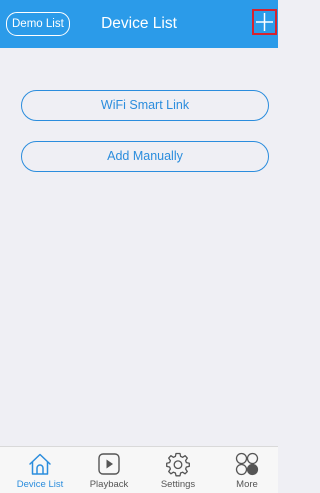 The image size is (320, 493). What do you see at coordinates (38, 24) in the screenshot?
I see `demo-list-button: Demo List` at bounding box center [38, 24].